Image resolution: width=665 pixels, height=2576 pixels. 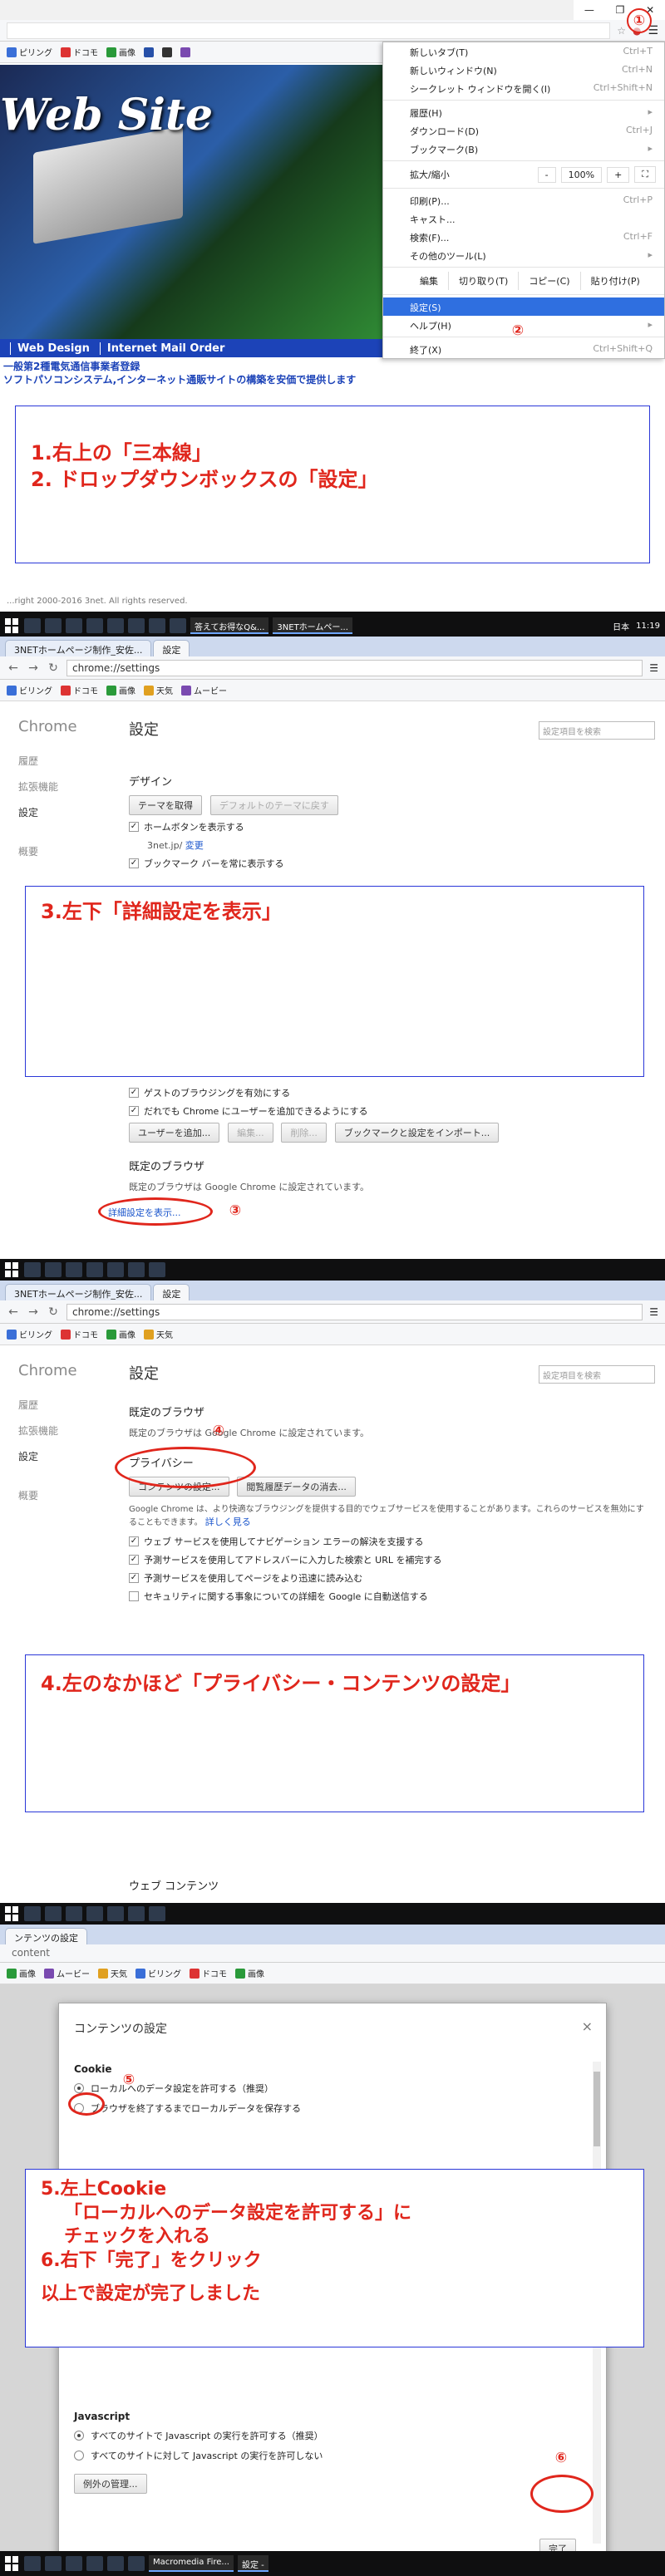 What do you see at coordinates (165, 805) in the screenshot?
I see `get-theme-button: テーマを取得` at bounding box center [165, 805].